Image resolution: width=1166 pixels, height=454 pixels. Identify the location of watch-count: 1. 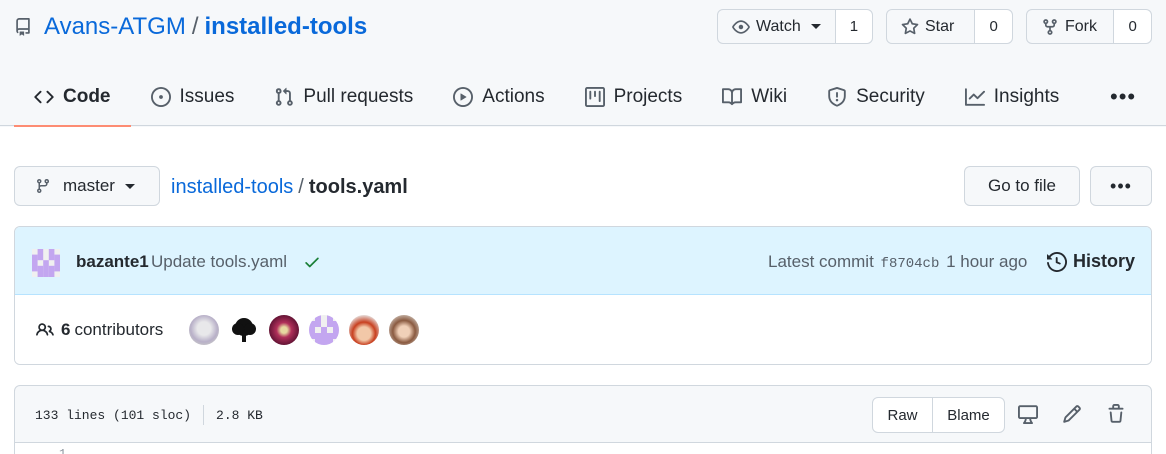
(853, 26).